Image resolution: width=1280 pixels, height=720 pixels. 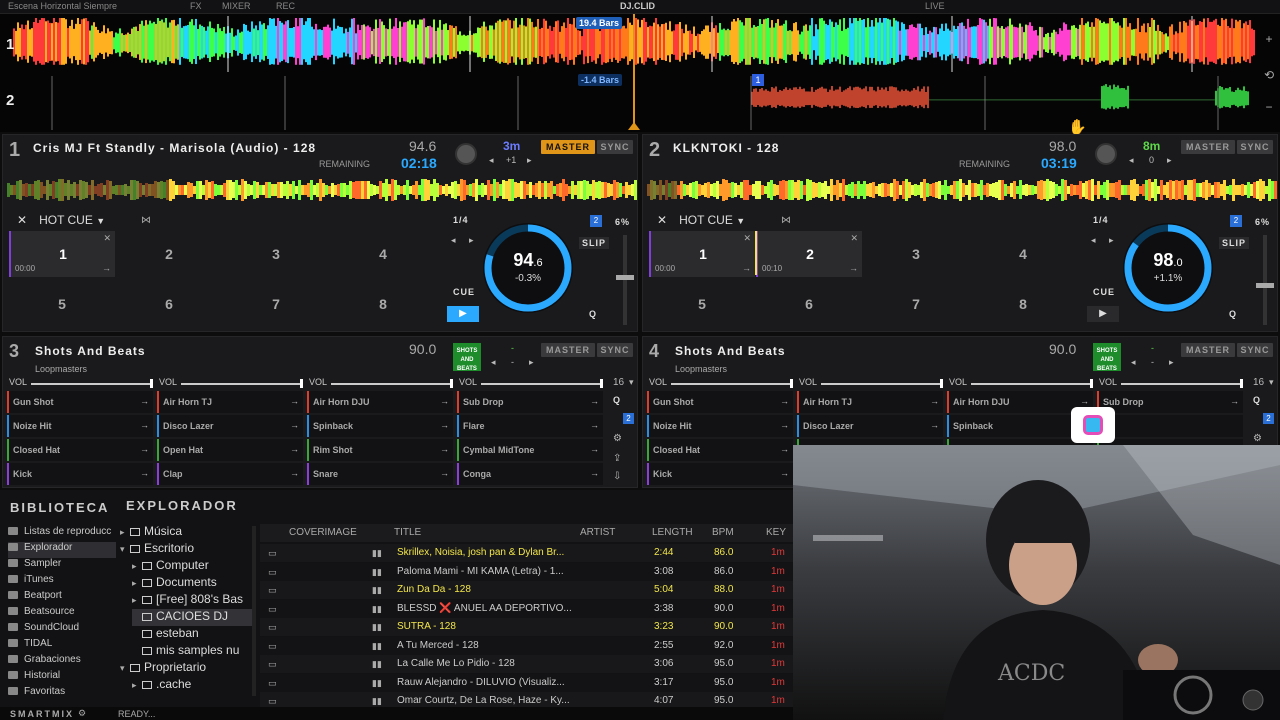 I want to click on bpm-dial: 94.6 -0.3%, so click(x=528, y=268).